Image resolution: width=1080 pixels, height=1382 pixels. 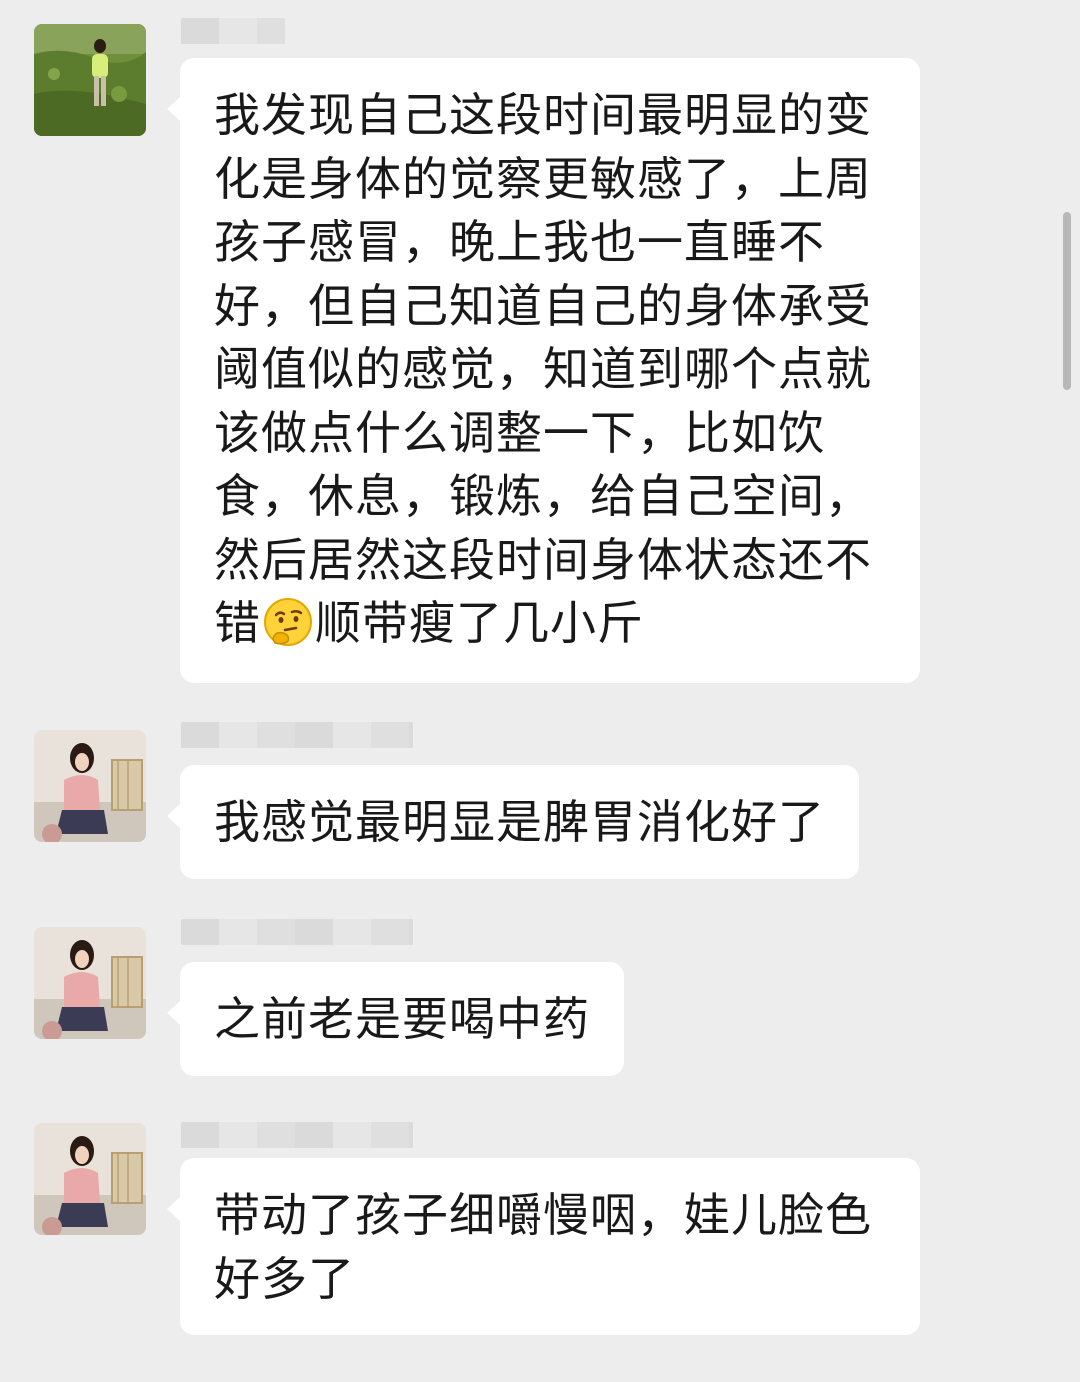 What do you see at coordinates (543, 559) in the screenshot?
I see `message-line: 然后居然这段时间身体状态还不` at bounding box center [543, 559].